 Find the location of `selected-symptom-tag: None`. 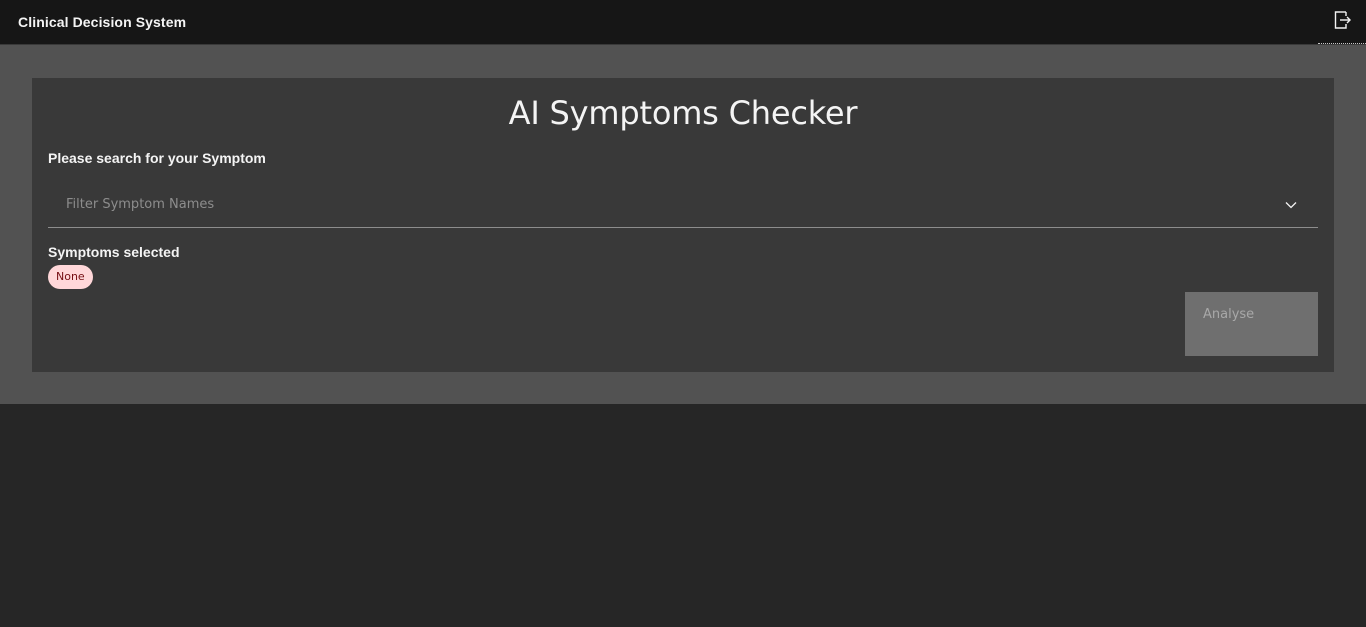

selected-symptom-tag: None is located at coordinates (70, 277).